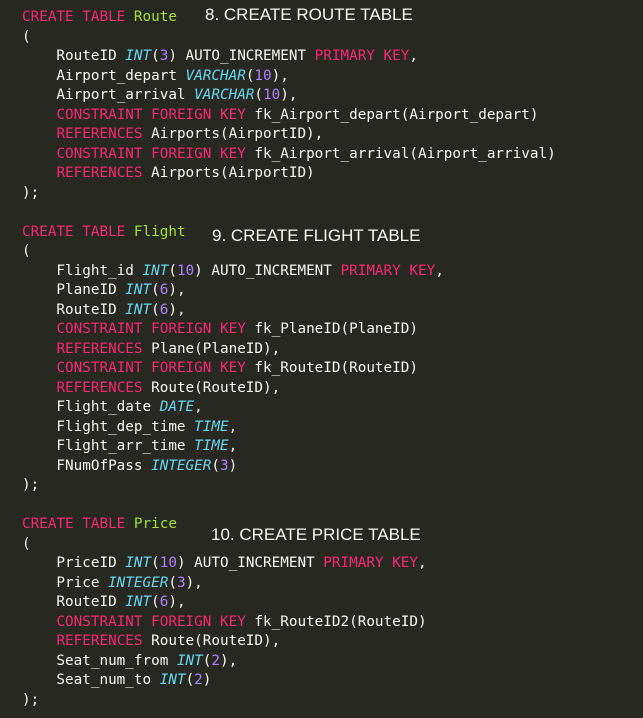 The height and width of the screenshot is (718, 643). What do you see at coordinates (108, 426) in the screenshot?
I see `code-token: Flight_dep_time` at bounding box center [108, 426].